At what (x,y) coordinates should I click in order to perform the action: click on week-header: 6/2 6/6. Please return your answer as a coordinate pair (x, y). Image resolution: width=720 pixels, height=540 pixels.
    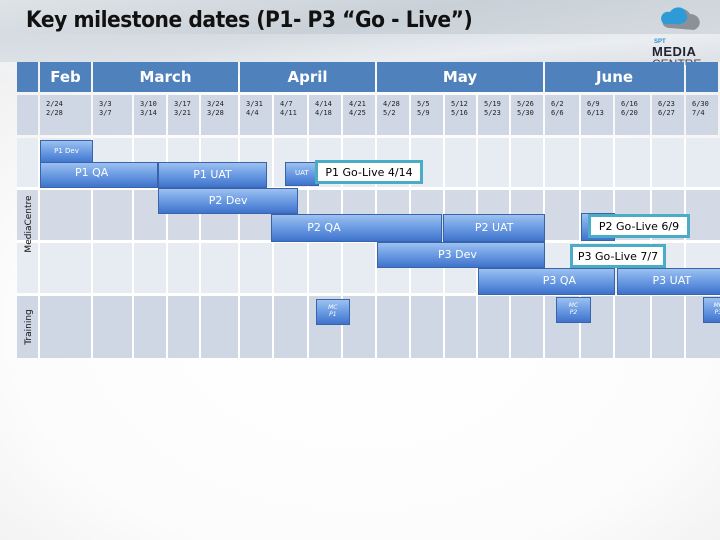
    Looking at the image, I should click on (562, 115).